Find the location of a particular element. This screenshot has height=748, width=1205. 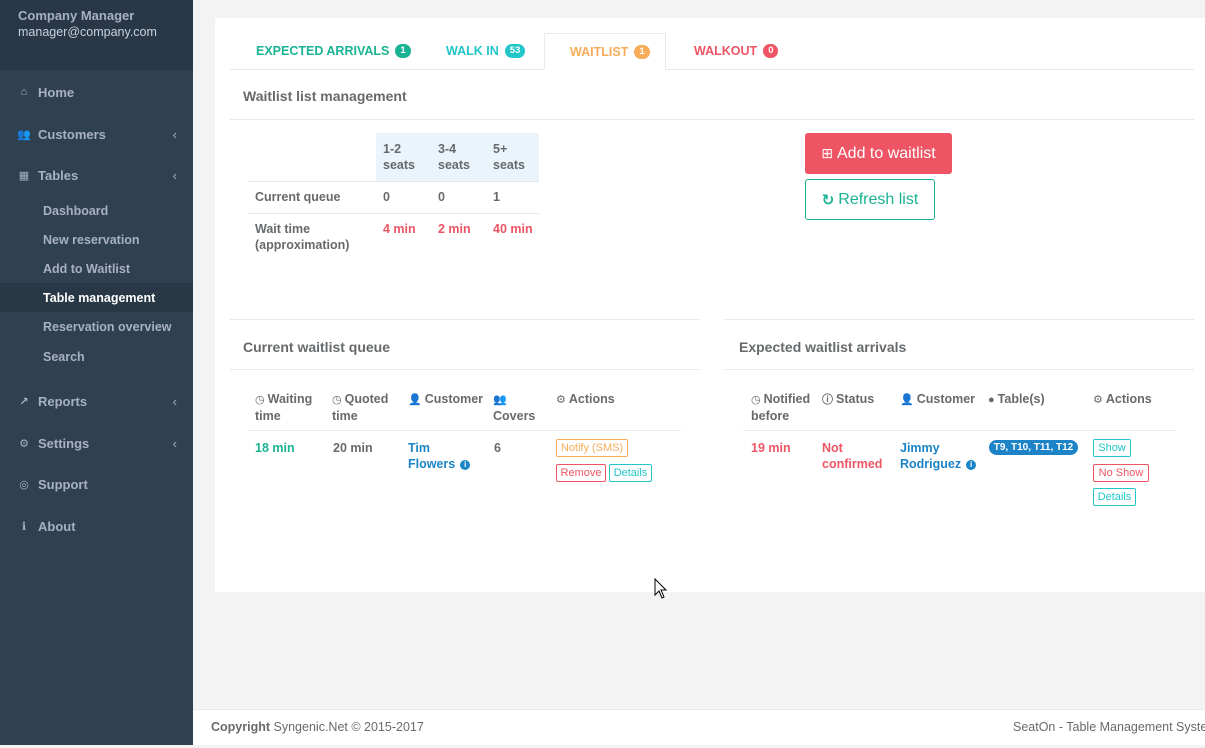

profile-header: Company Manager manager@company.com is located at coordinates (96, 35).